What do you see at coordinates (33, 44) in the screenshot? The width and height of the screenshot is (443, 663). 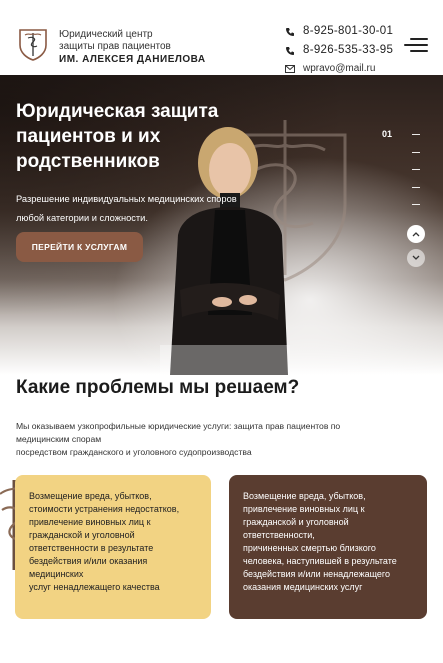 I see `logo-emblem-icon` at bounding box center [33, 44].